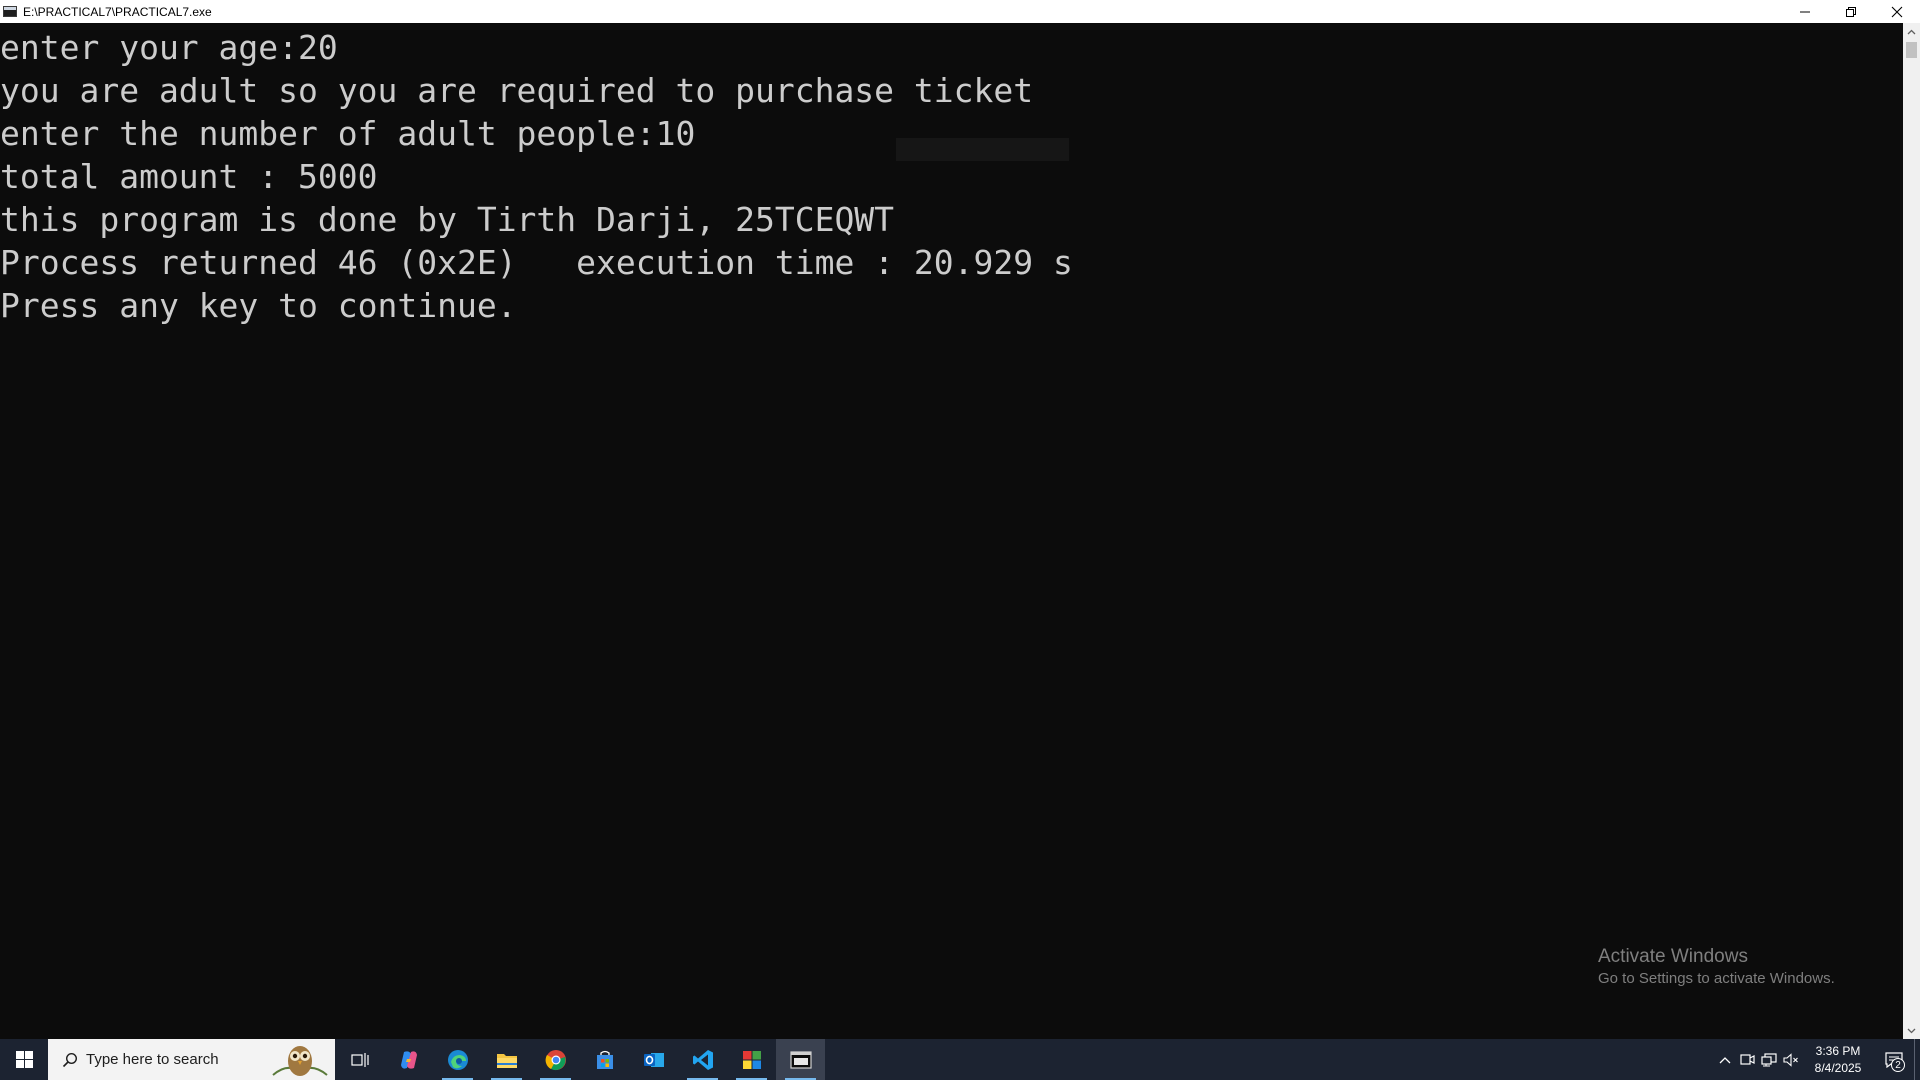  What do you see at coordinates (1898, 1065) in the screenshot?
I see `notification-count-badge: 2` at bounding box center [1898, 1065].